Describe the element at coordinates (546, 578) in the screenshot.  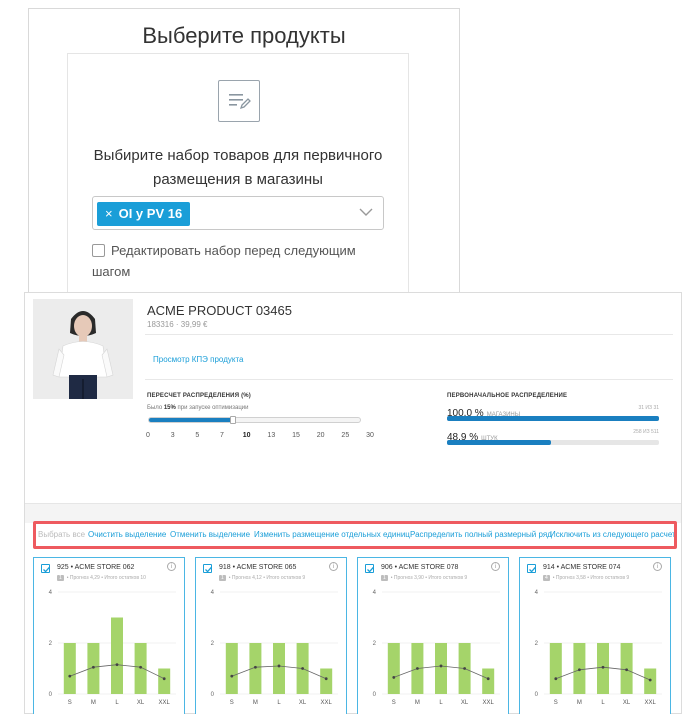
I see `store-badge: 4` at that location.